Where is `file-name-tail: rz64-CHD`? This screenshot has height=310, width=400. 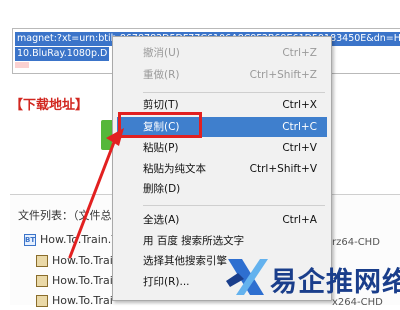
file-name-tail: rz64-CHD is located at coordinates (356, 242).